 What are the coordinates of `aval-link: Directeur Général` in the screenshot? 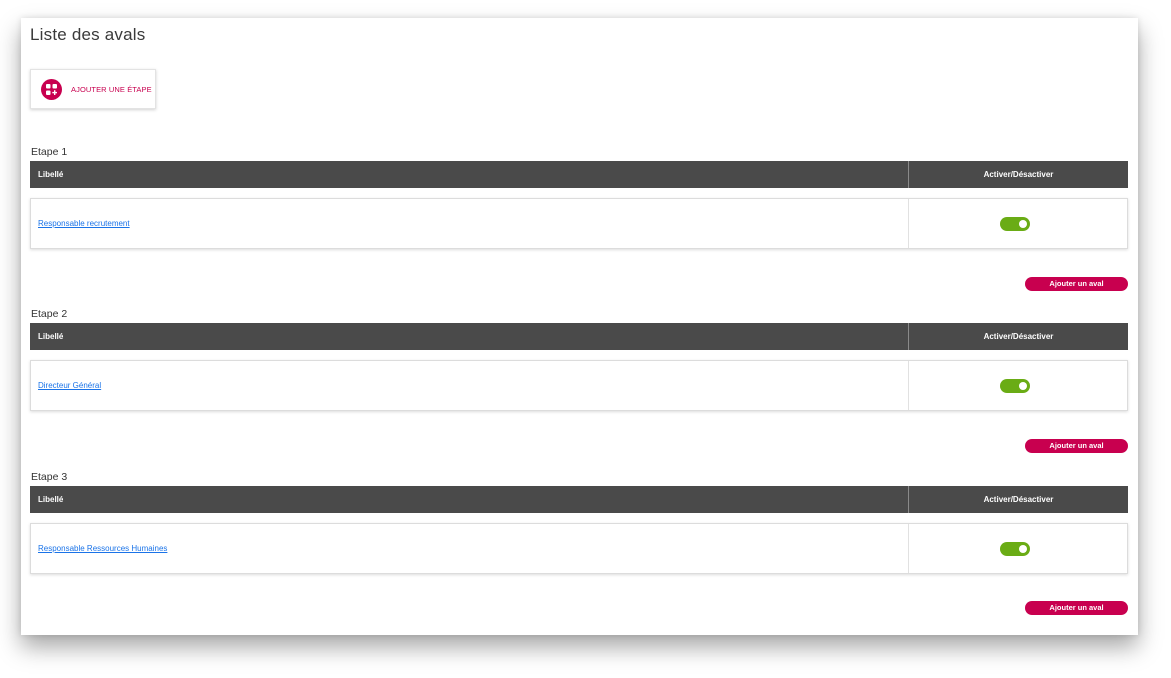 It's located at (69, 385).